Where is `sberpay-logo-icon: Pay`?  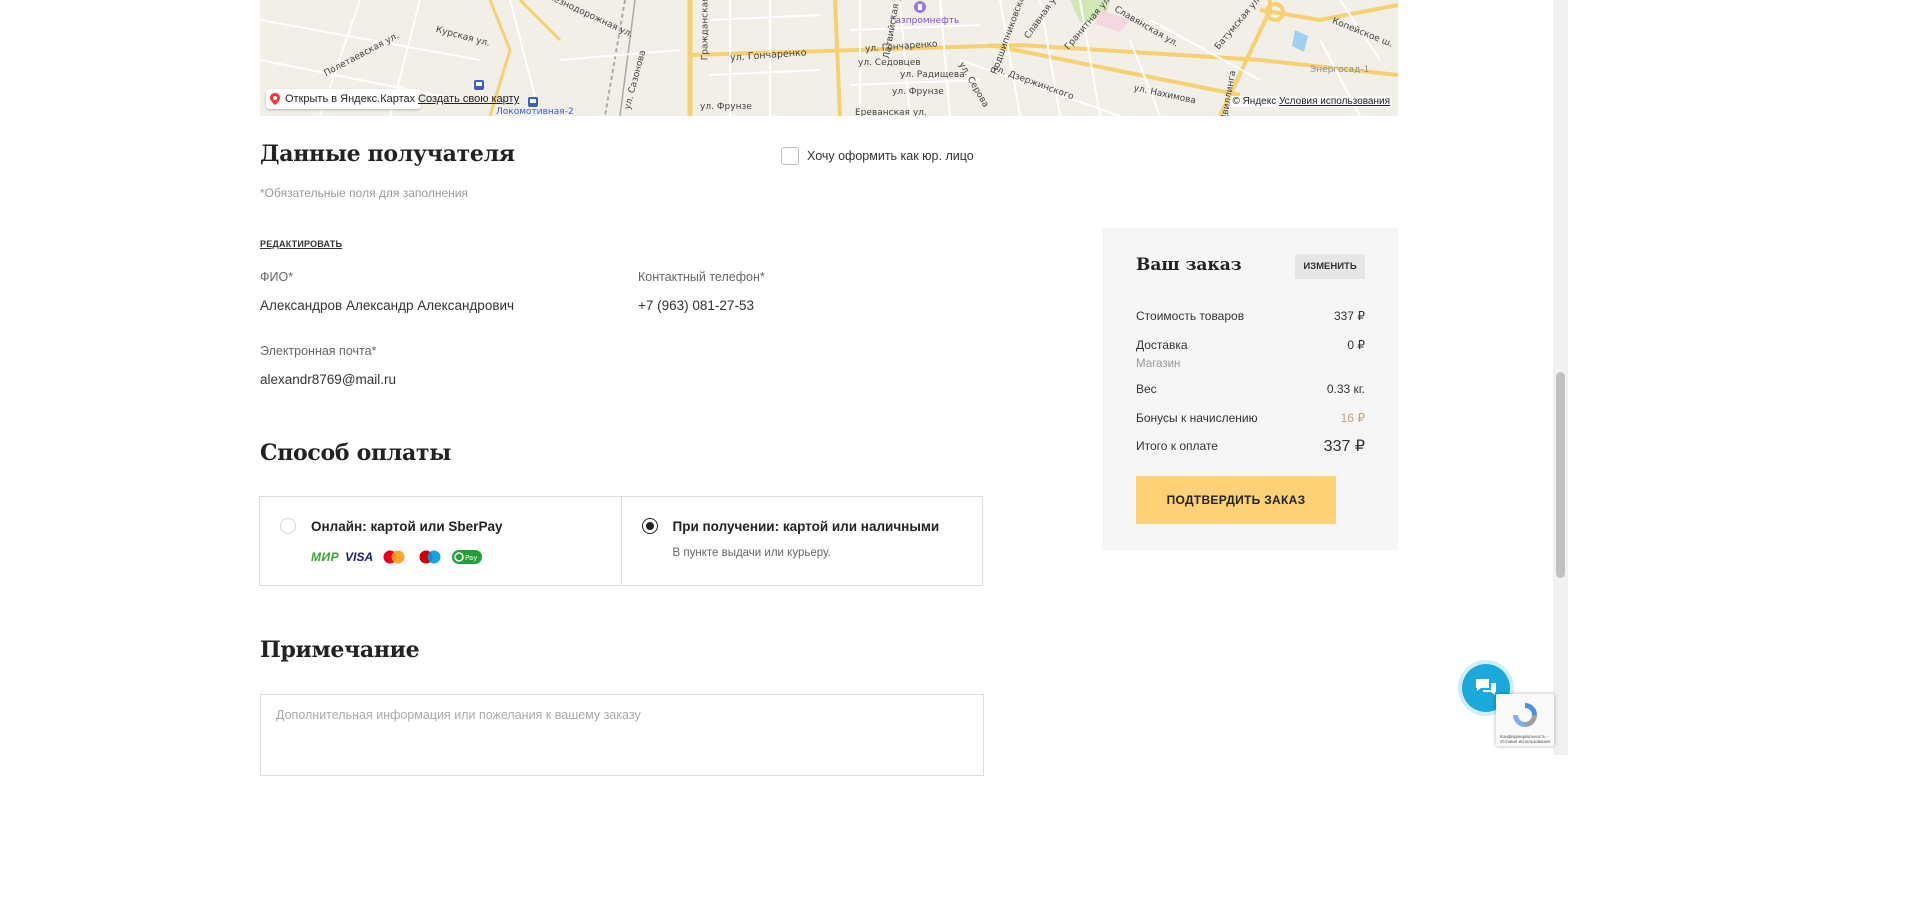
sberpay-logo-icon: Pay is located at coordinates (467, 557).